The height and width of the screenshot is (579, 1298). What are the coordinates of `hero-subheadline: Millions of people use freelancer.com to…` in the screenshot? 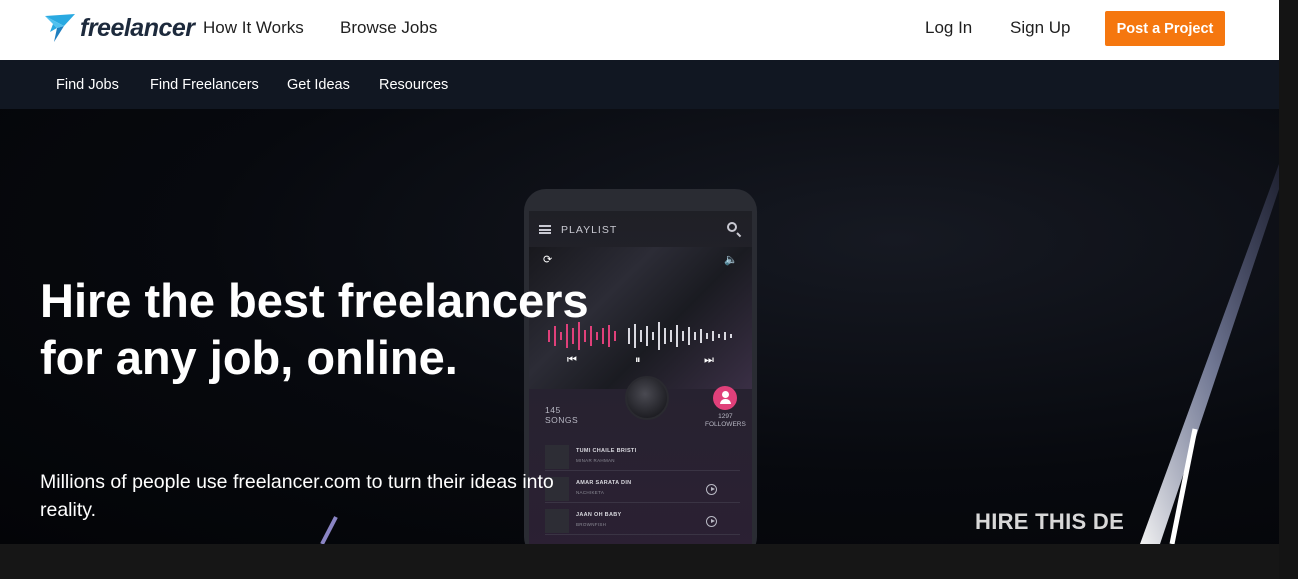 It's located at (297, 496).